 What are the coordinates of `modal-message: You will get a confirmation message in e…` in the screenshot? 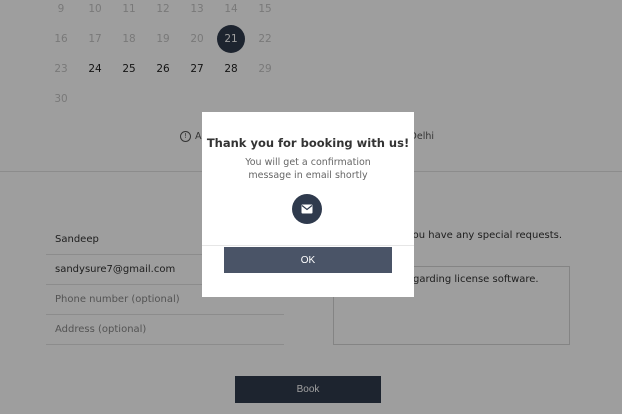 It's located at (308, 169).